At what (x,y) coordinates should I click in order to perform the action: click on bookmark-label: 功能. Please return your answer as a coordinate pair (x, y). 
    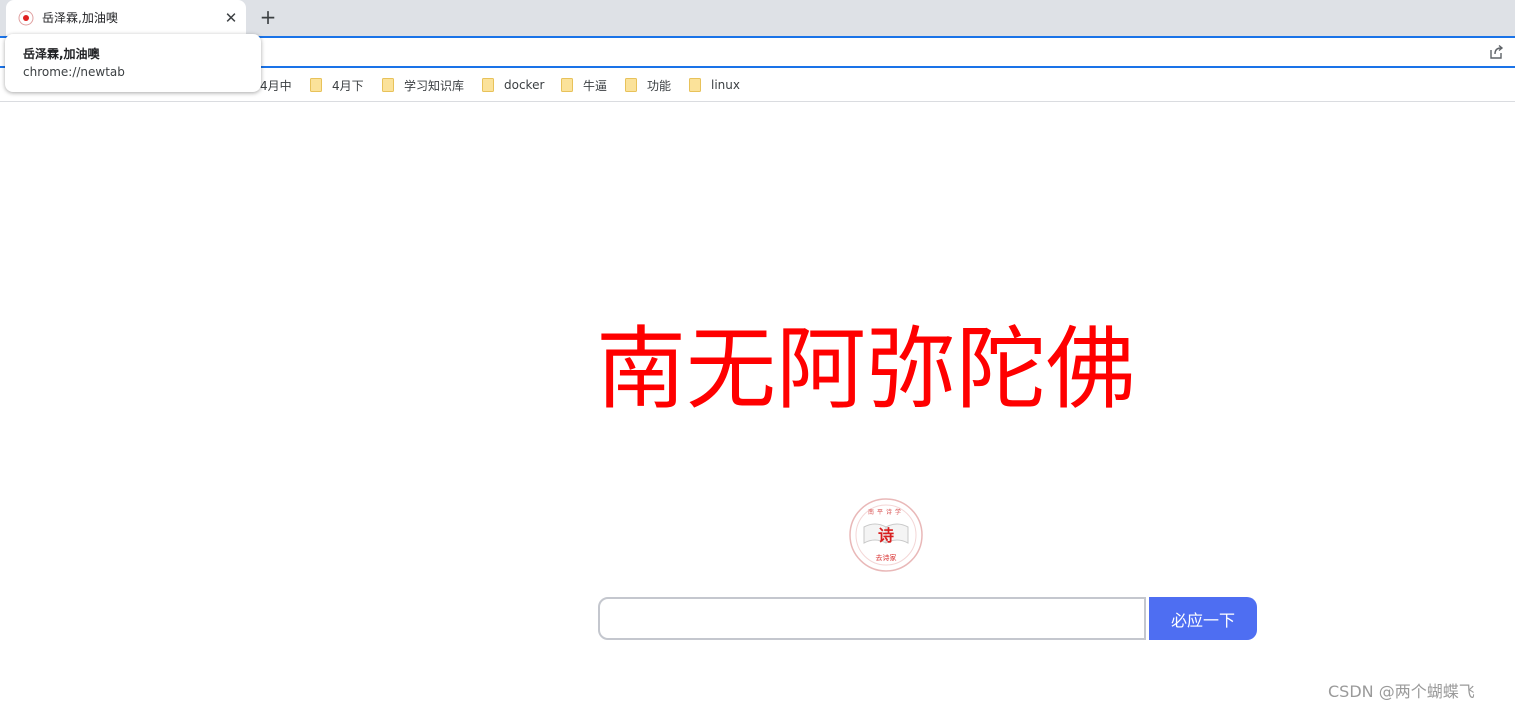
    Looking at the image, I should click on (659, 85).